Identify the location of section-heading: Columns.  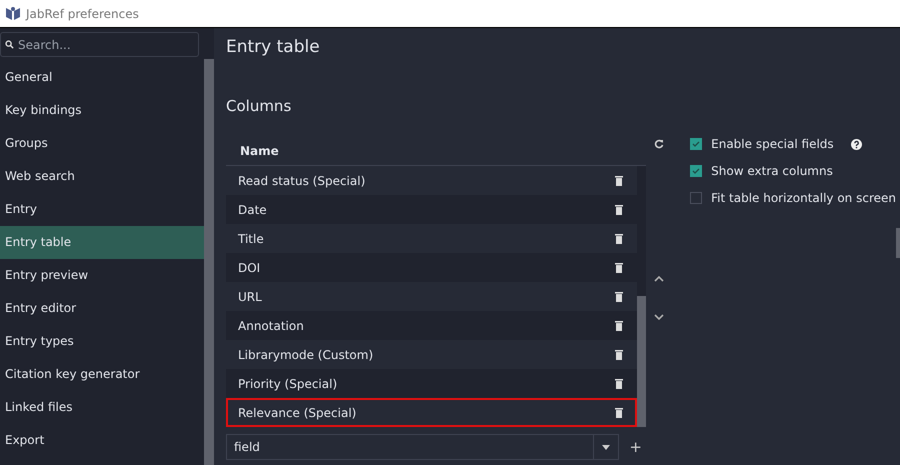
(259, 107).